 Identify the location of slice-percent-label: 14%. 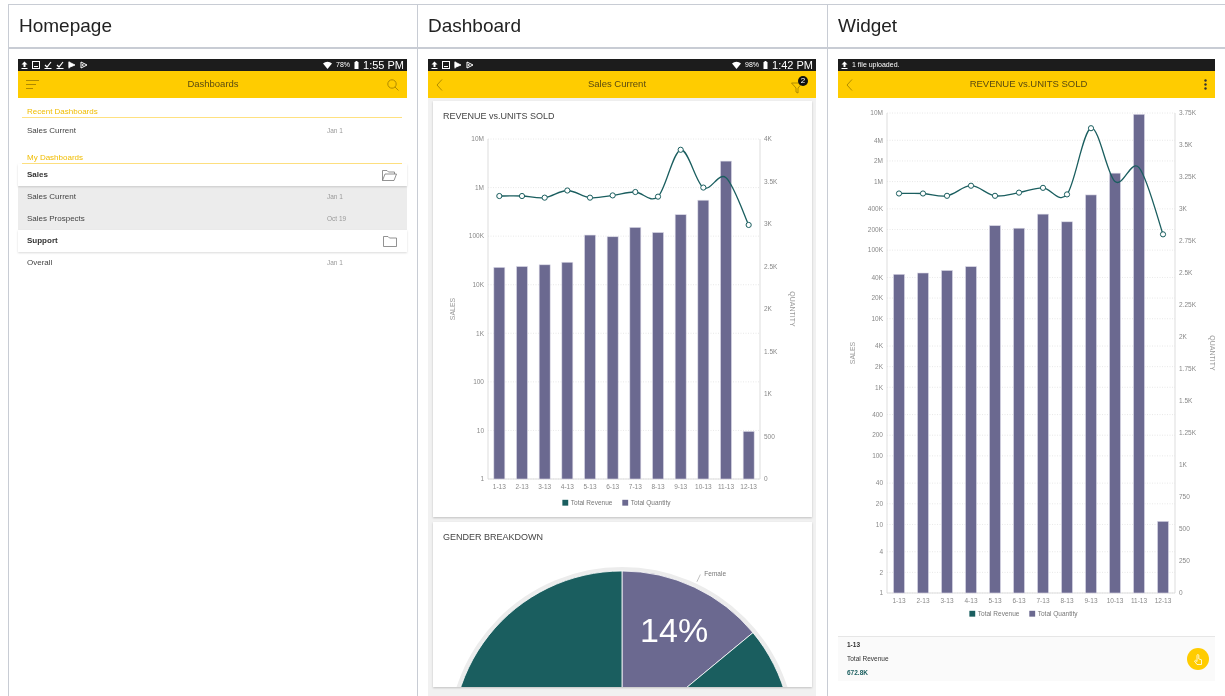
(674, 630).